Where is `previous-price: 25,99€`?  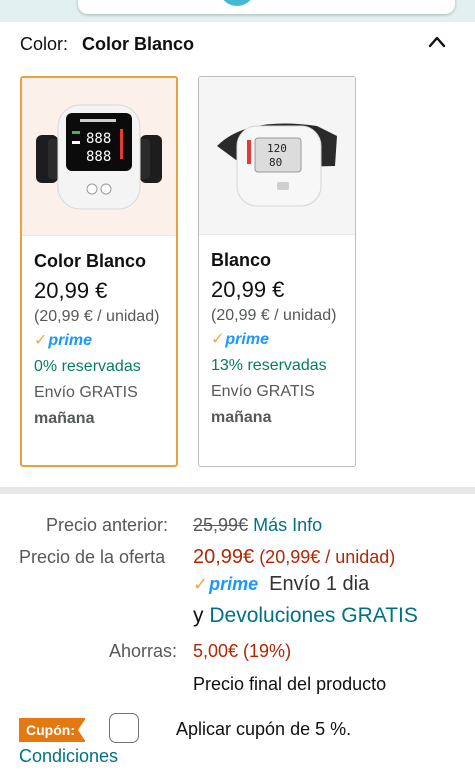 previous-price: 25,99€ is located at coordinates (221, 525).